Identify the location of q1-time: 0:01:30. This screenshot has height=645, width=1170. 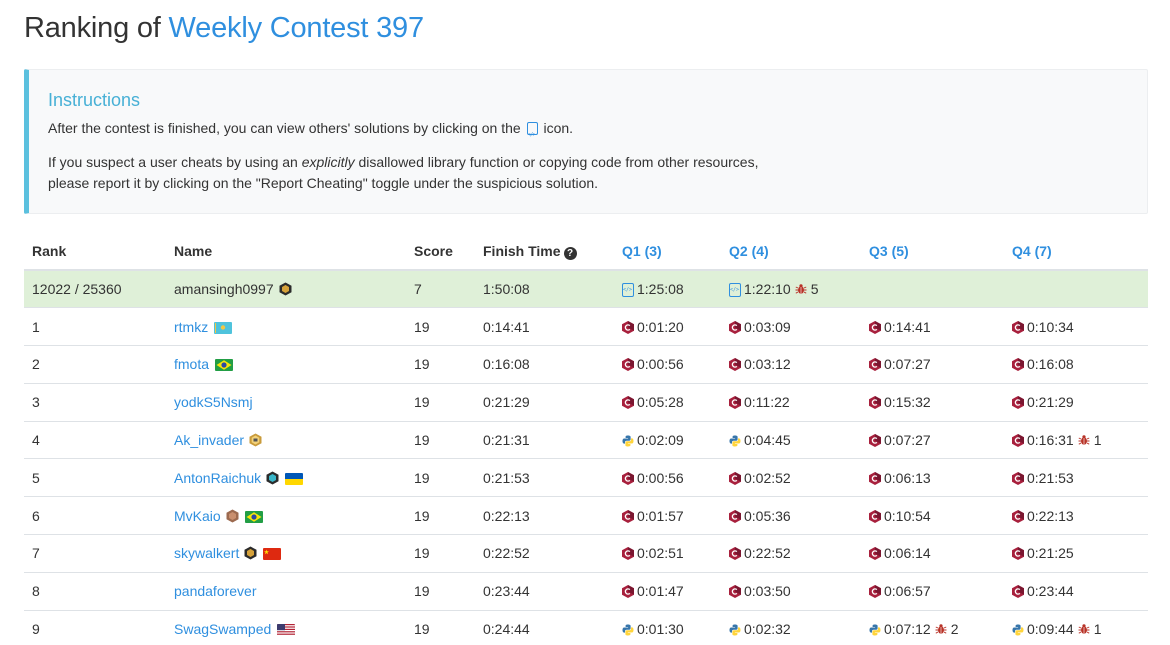
(660, 629).